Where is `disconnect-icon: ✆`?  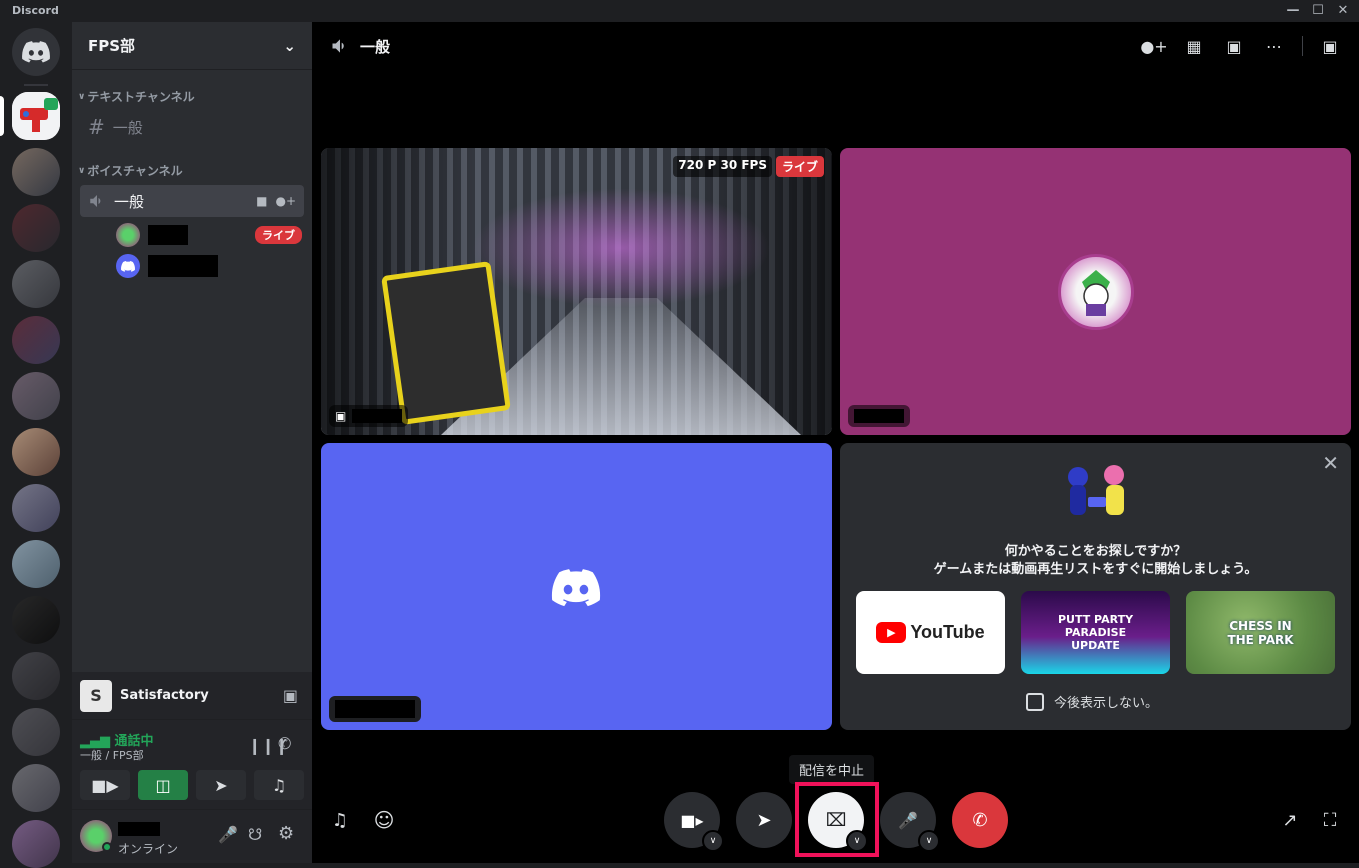
disconnect-icon: ✆ is located at coordinates (284, 743).